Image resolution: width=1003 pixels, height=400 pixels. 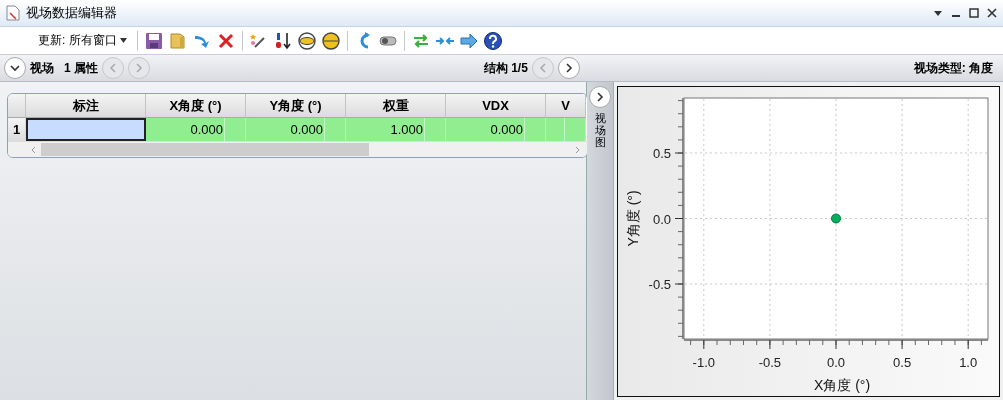 I want to click on column-header: 权重, so click(x=396, y=106).